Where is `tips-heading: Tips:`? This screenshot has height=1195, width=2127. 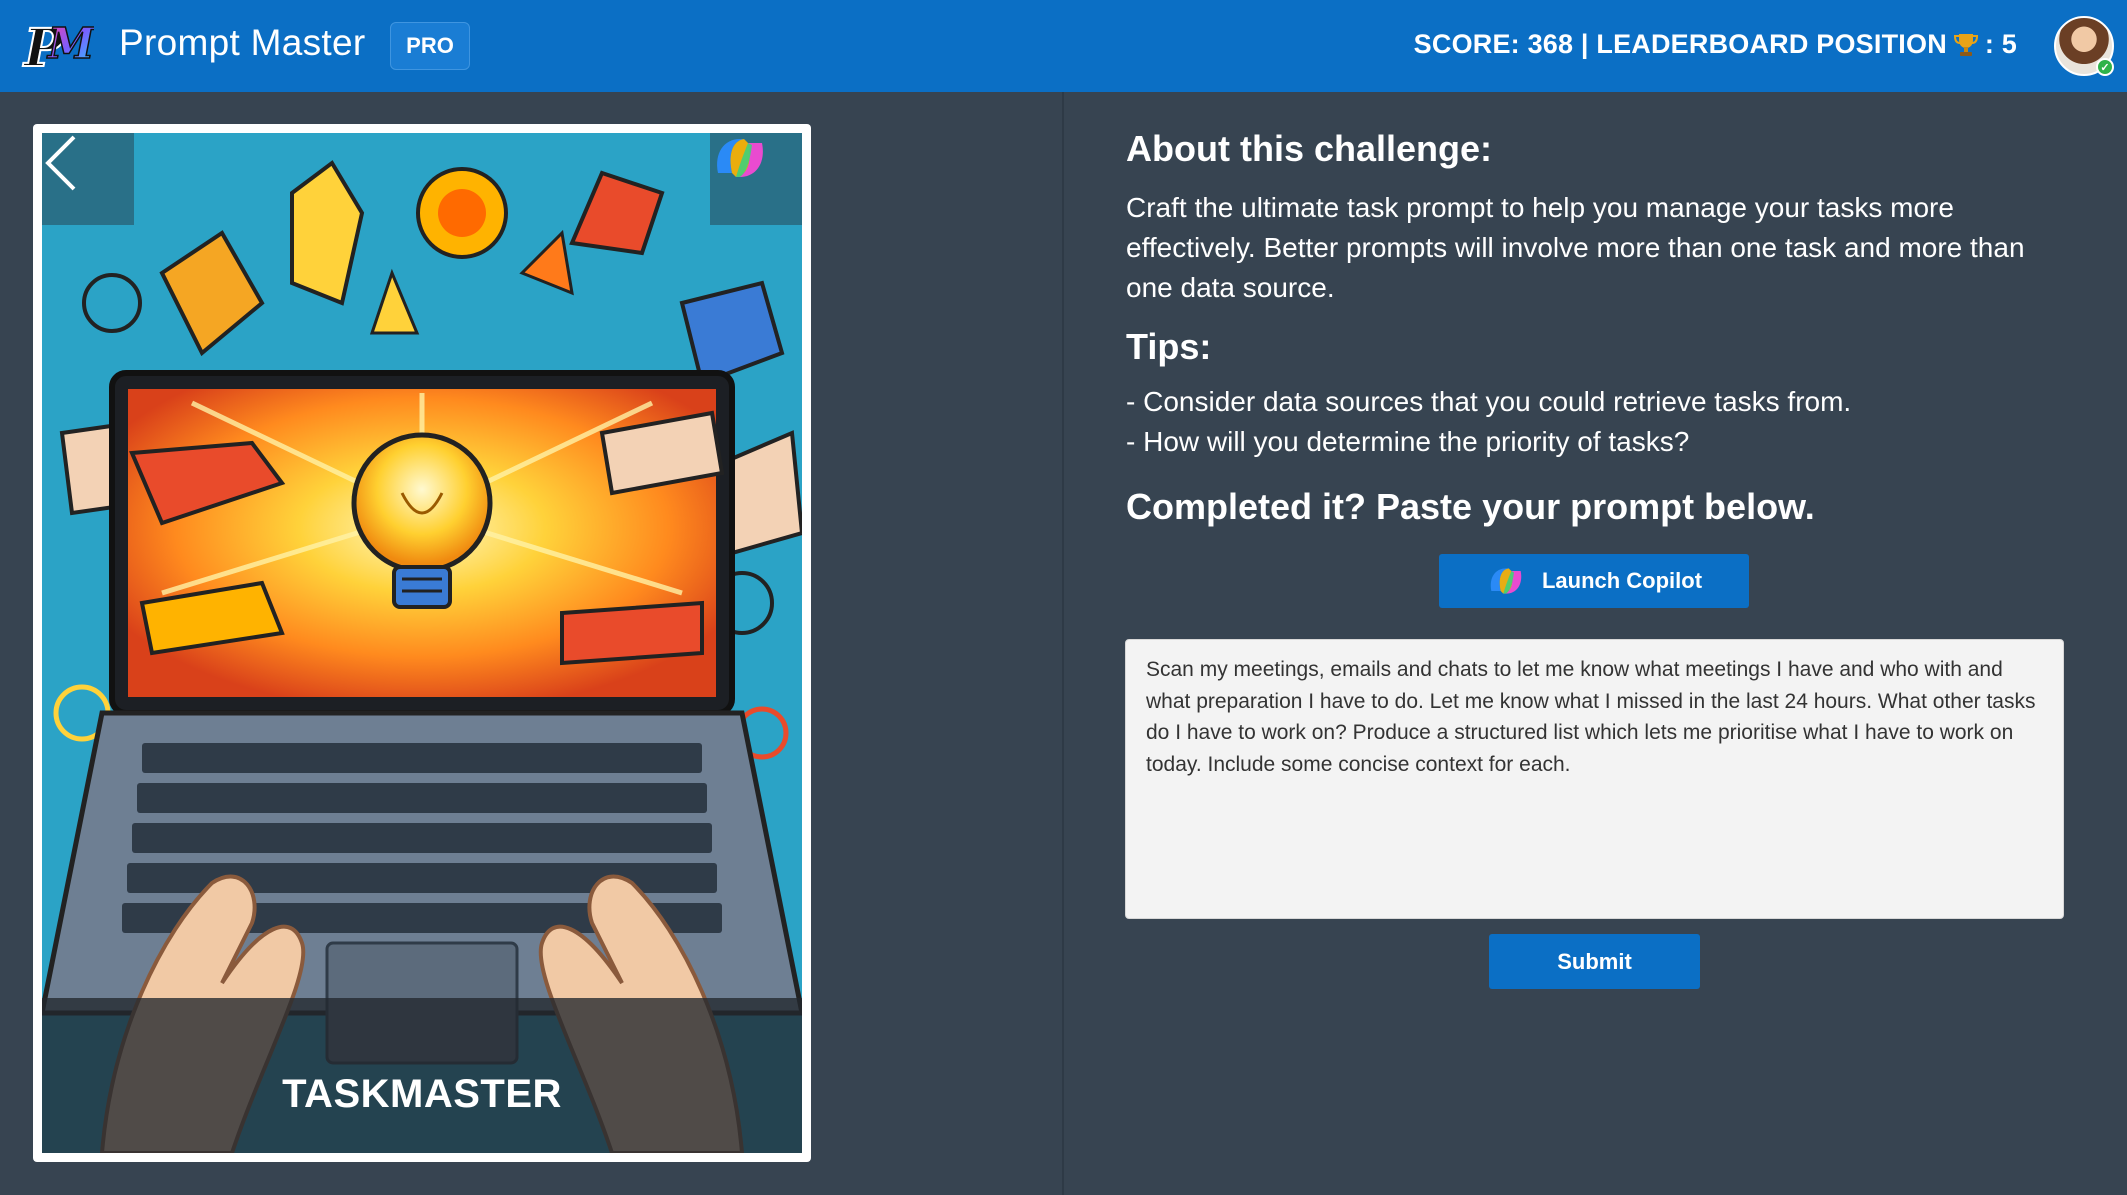
tips-heading: Tips: is located at coordinates (1169, 346).